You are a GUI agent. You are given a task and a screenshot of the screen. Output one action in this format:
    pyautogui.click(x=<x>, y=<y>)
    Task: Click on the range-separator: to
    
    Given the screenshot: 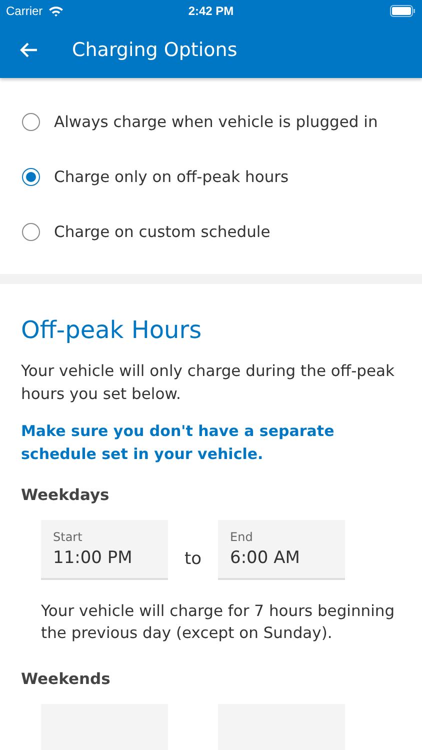 What is the action you would take?
    pyautogui.click(x=193, y=558)
    